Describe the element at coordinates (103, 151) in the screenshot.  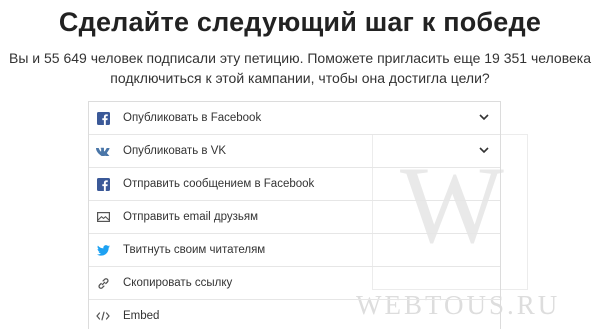
I see `vk-icon` at that location.